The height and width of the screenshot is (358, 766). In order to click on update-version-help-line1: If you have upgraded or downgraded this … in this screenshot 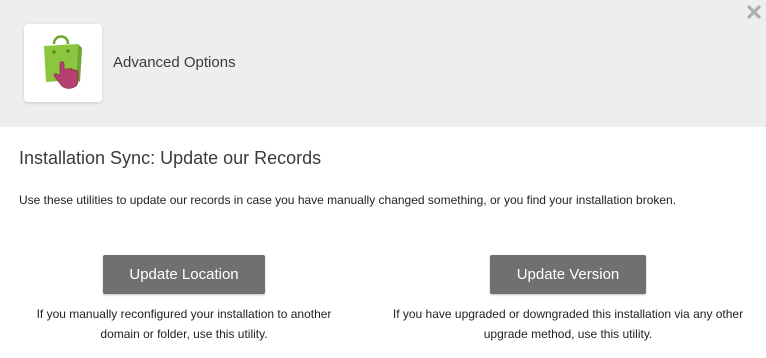, I will do `click(568, 314)`.